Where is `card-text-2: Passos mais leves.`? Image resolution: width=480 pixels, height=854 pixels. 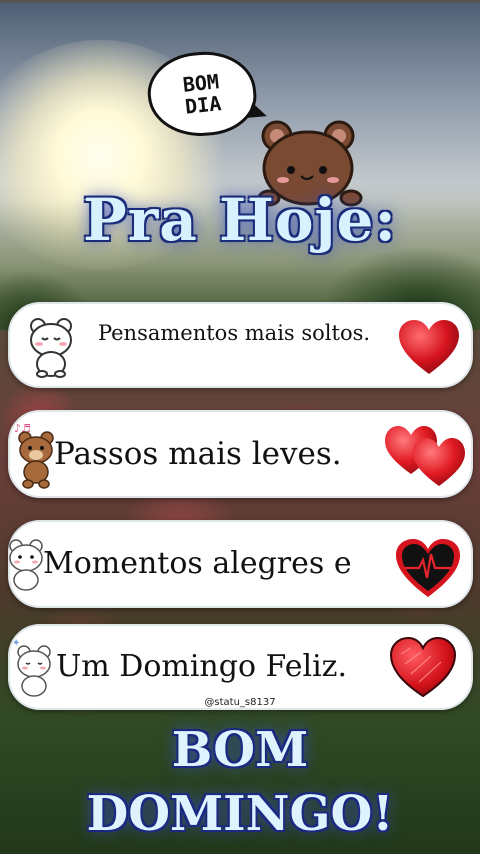 card-text-2: Passos mais leves. is located at coordinates (198, 454).